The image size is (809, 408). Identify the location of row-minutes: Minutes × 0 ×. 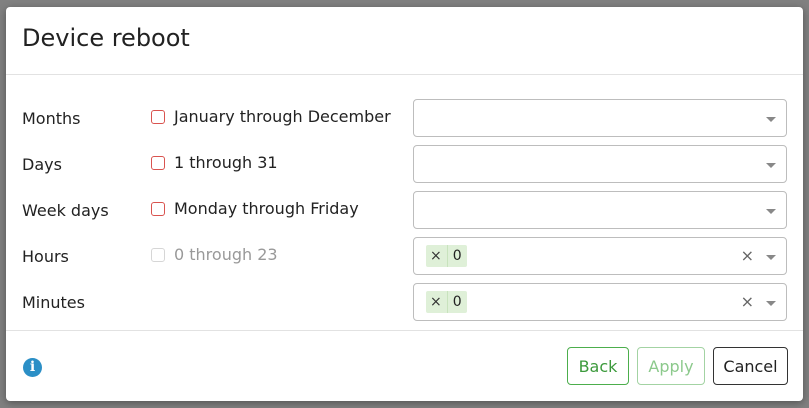
(404, 302).